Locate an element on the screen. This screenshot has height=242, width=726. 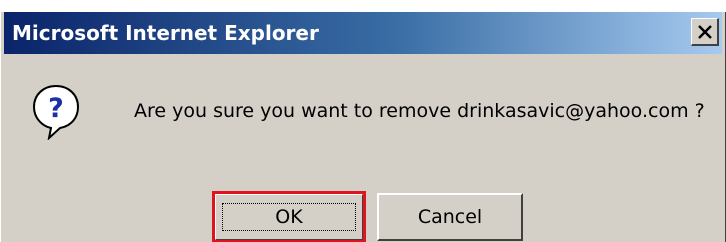
ok-button-label: OK is located at coordinates (289, 217).